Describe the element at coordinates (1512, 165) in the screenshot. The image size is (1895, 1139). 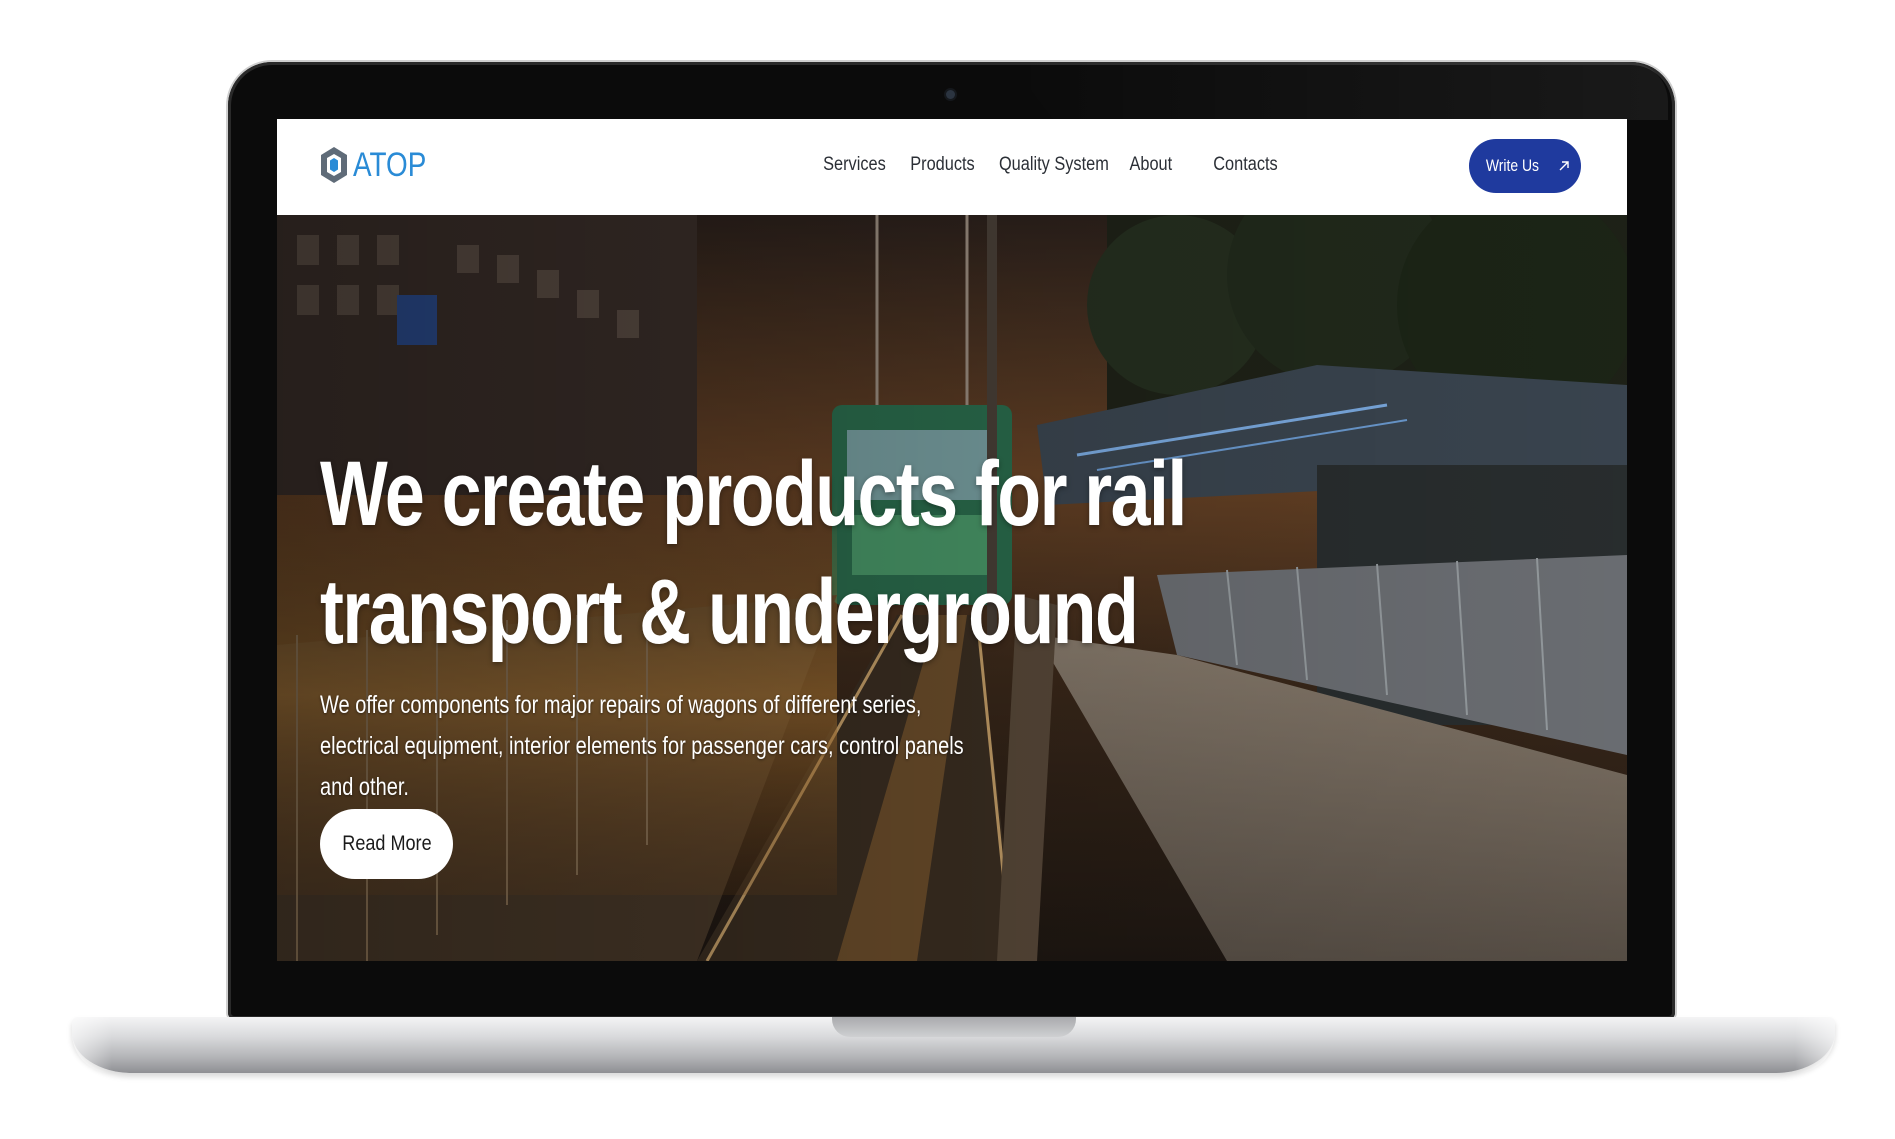
I see `write-us-label: Write Us` at that location.